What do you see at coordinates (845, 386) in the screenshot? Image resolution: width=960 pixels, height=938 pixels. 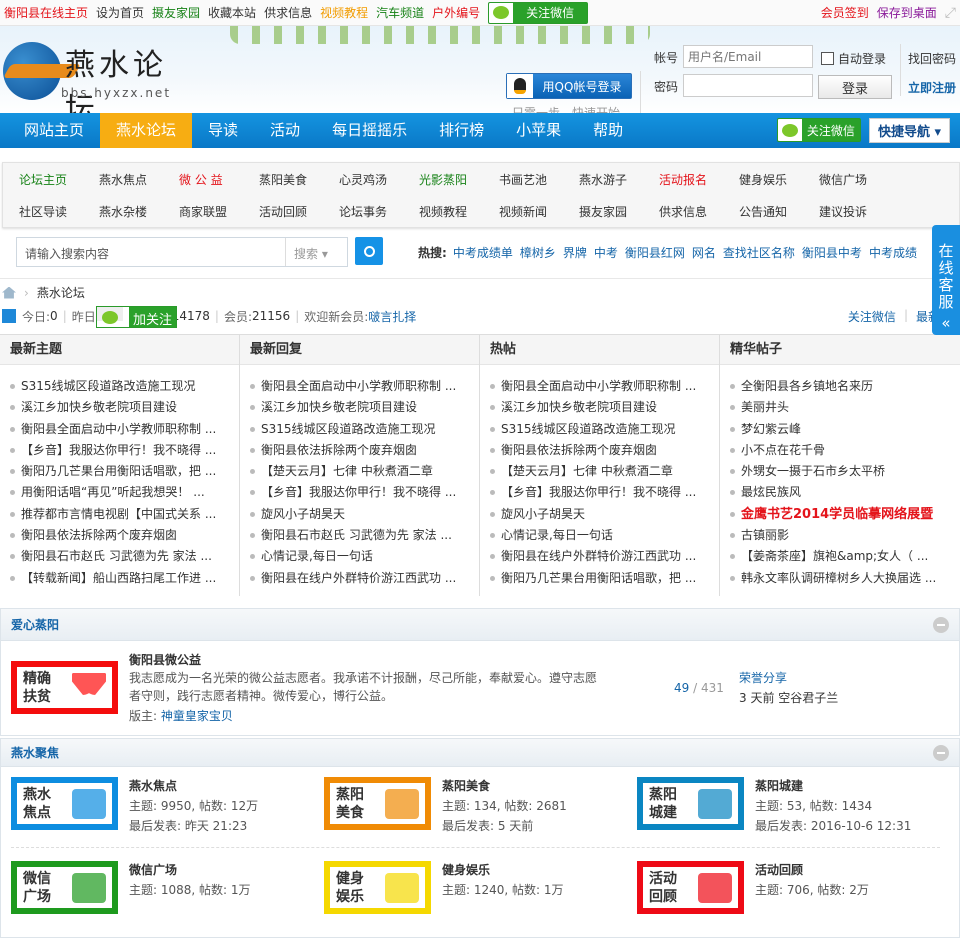 I see `post-link: 全衡阳县各乡镇地名来历` at bounding box center [845, 386].